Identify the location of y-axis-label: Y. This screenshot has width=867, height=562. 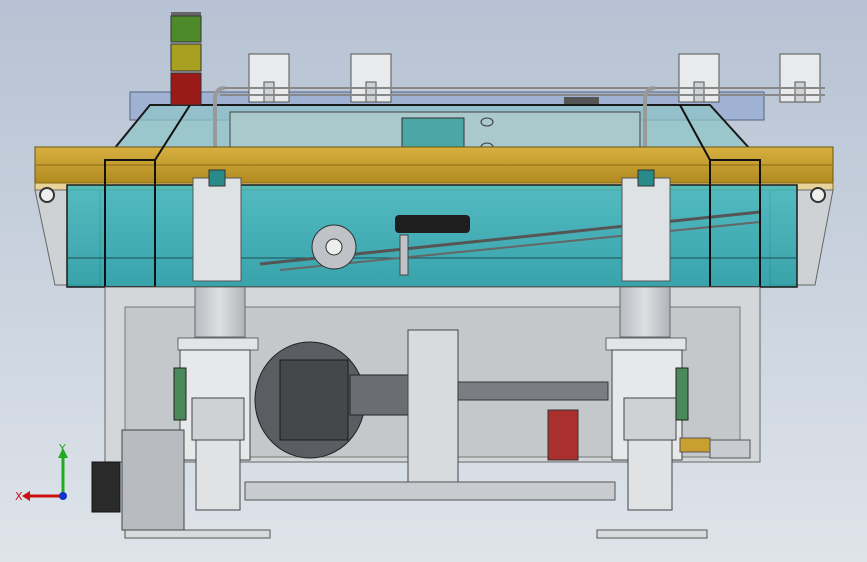
(62, 448).